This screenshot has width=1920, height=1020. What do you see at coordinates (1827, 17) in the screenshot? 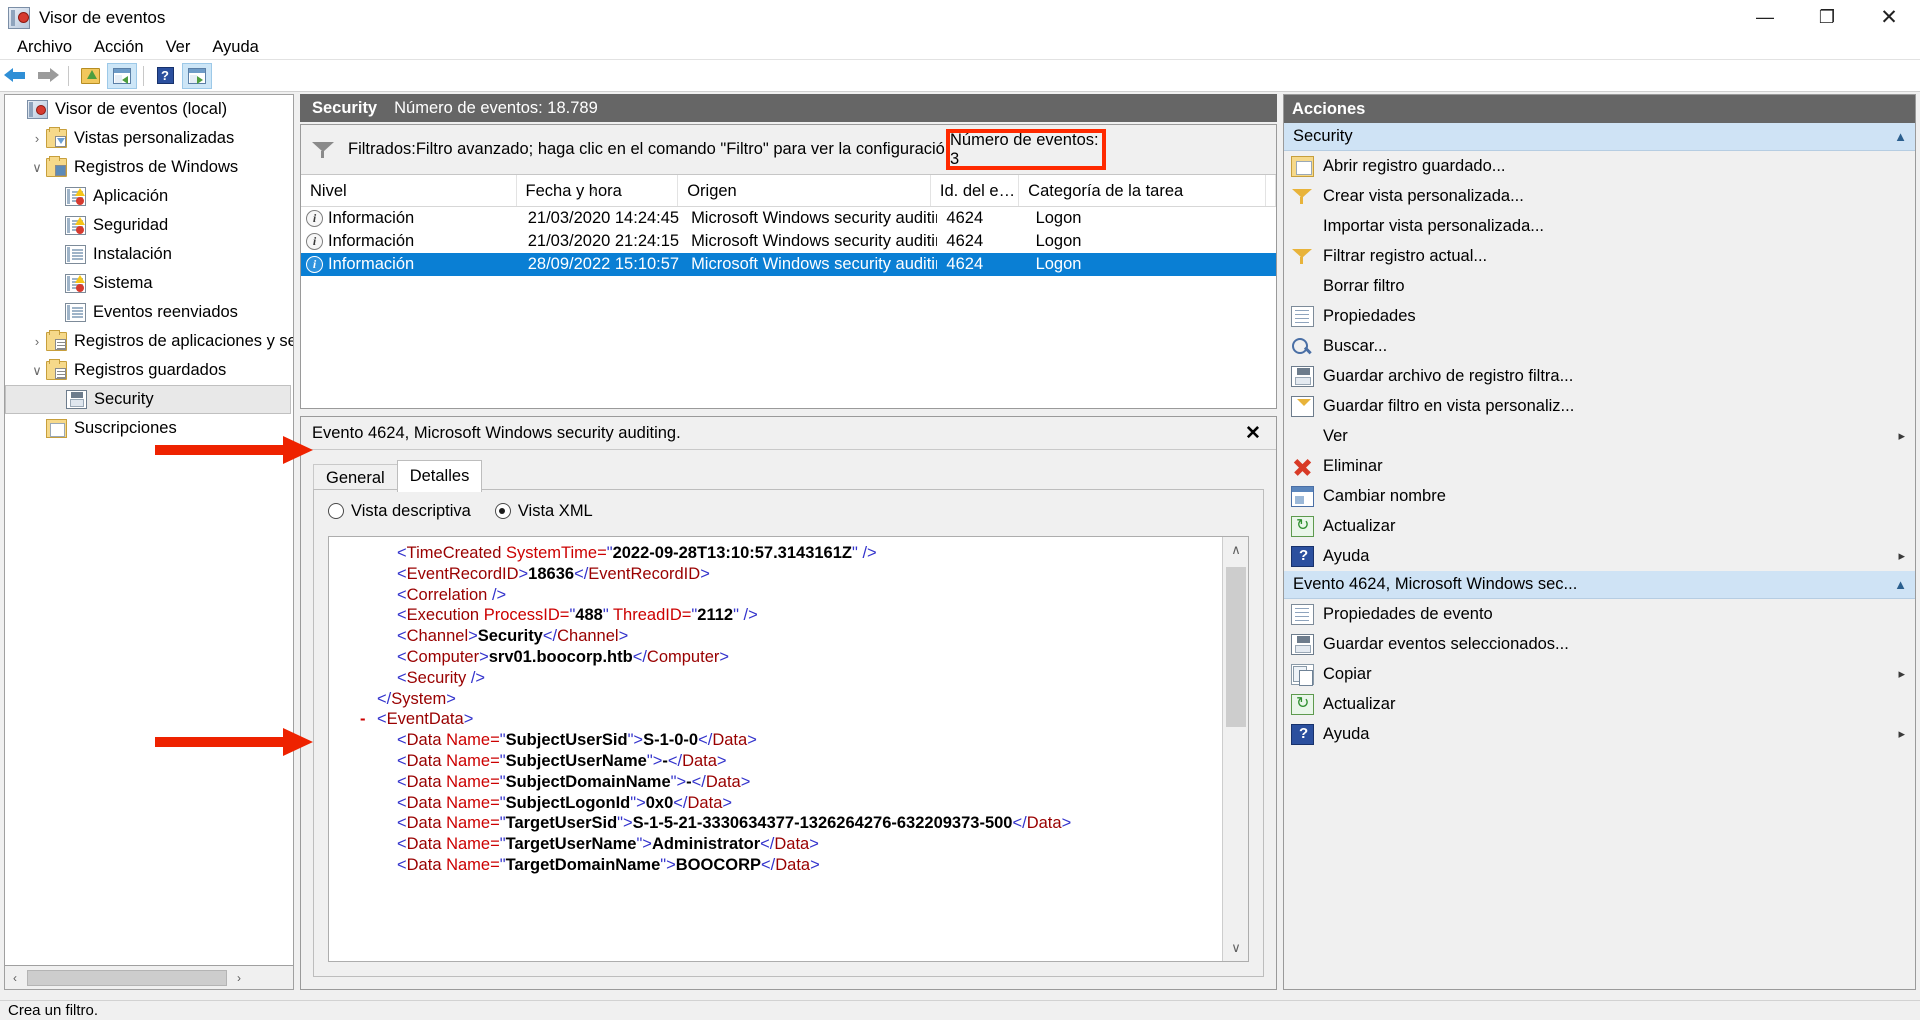
I see `maximize-button: ❐` at bounding box center [1827, 17].